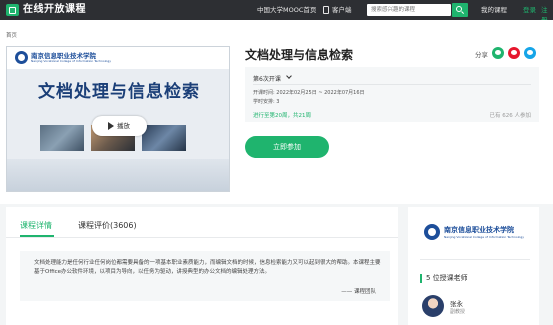 This screenshot has width=553, height=325. What do you see at coordinates (12, 9) in the screenshot?
I see `logo-mark-icon` at bounding box center [12, 9].